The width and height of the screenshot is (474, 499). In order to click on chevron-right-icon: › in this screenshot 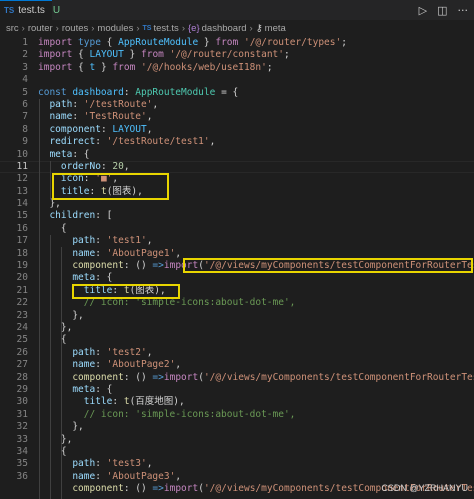, I will do `click(93, 28)`.